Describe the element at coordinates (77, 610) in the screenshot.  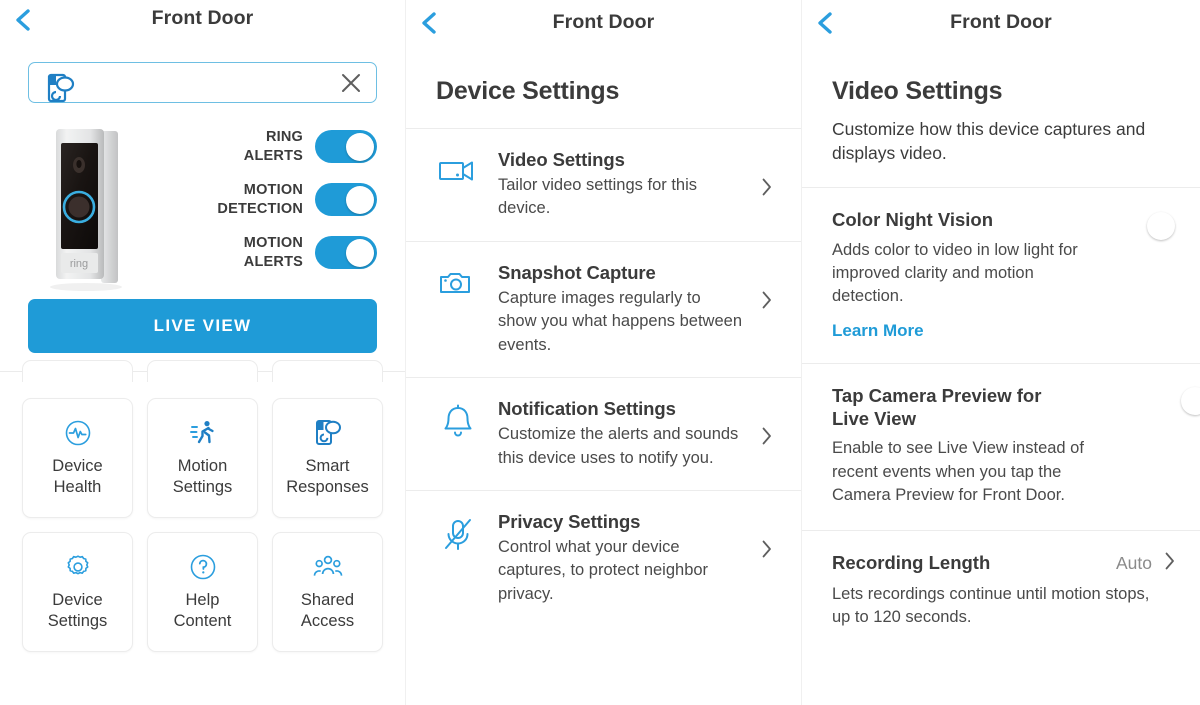
I see `tile-label: Device Settings` at that location.